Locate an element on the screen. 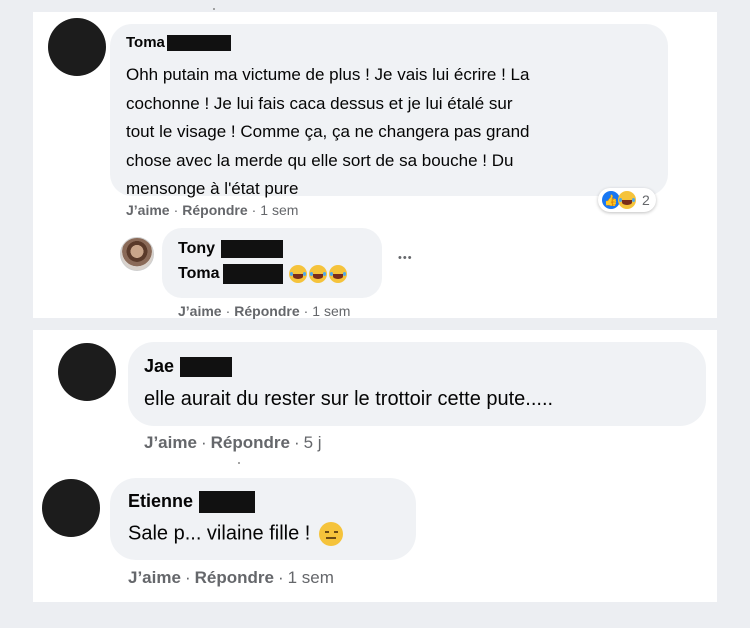 The image size is (750, 628). more-options-icon: ••• is located at coordinates (405, 258).